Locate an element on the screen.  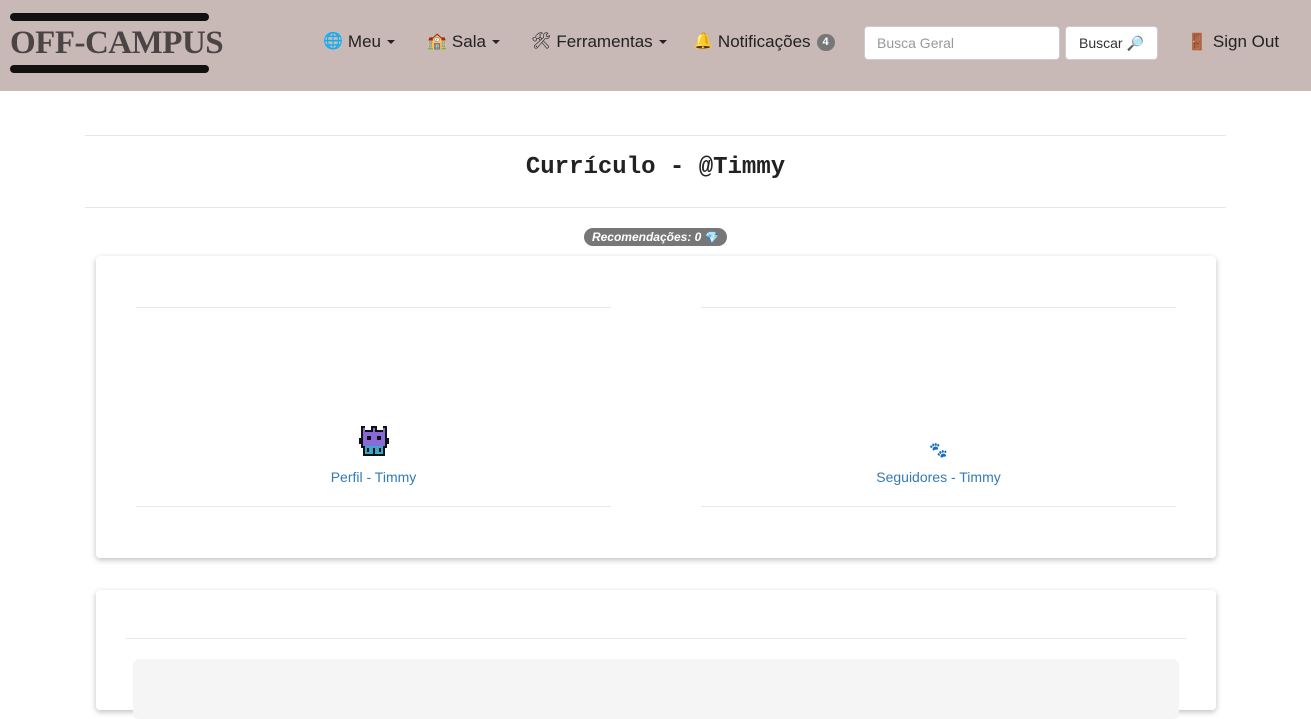
recommendations-label: Recomendações: 0 is located at coordinates (646, 237).